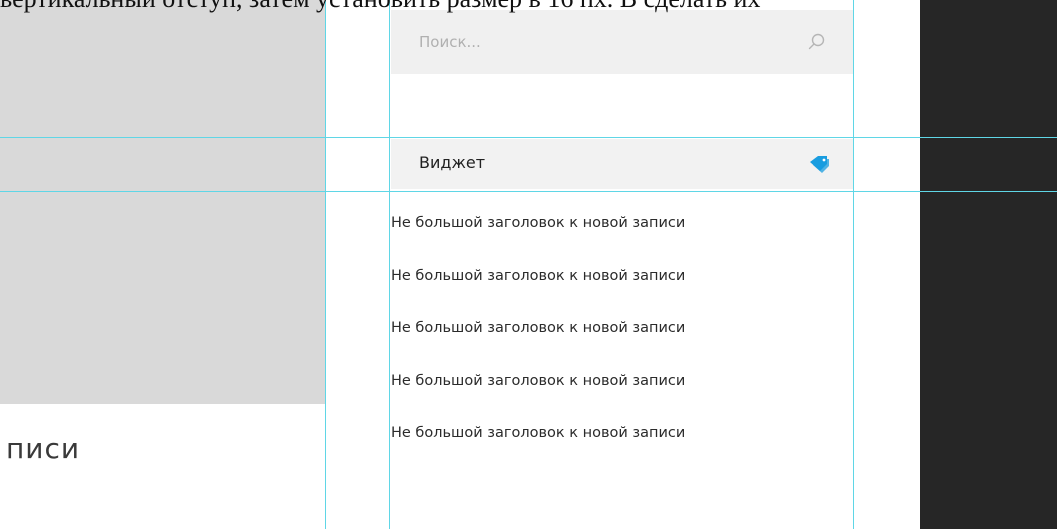  What do you see at coordinates (819, 164) in the screenshot?
I see `tag-icon` at bounding box center [819, 164].